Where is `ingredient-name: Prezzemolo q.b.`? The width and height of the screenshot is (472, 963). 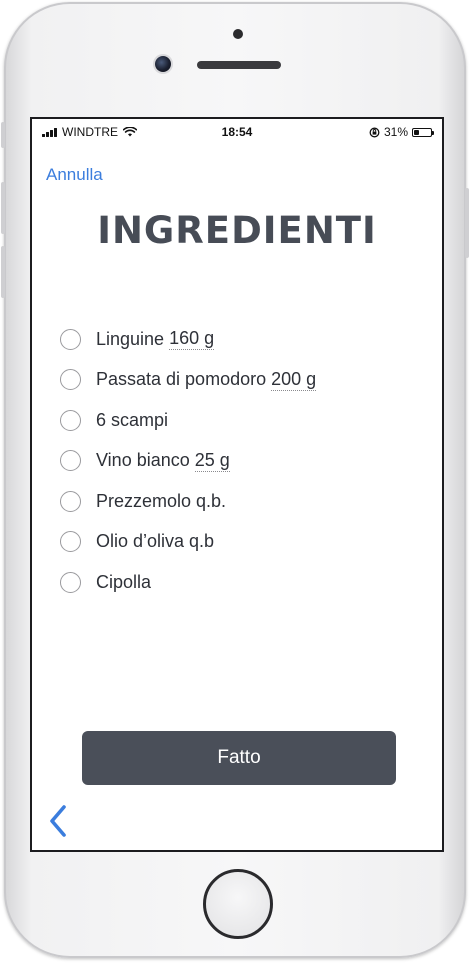
ingredient-name: Prezzemolo q.b. is located at coordinates (161, 500).